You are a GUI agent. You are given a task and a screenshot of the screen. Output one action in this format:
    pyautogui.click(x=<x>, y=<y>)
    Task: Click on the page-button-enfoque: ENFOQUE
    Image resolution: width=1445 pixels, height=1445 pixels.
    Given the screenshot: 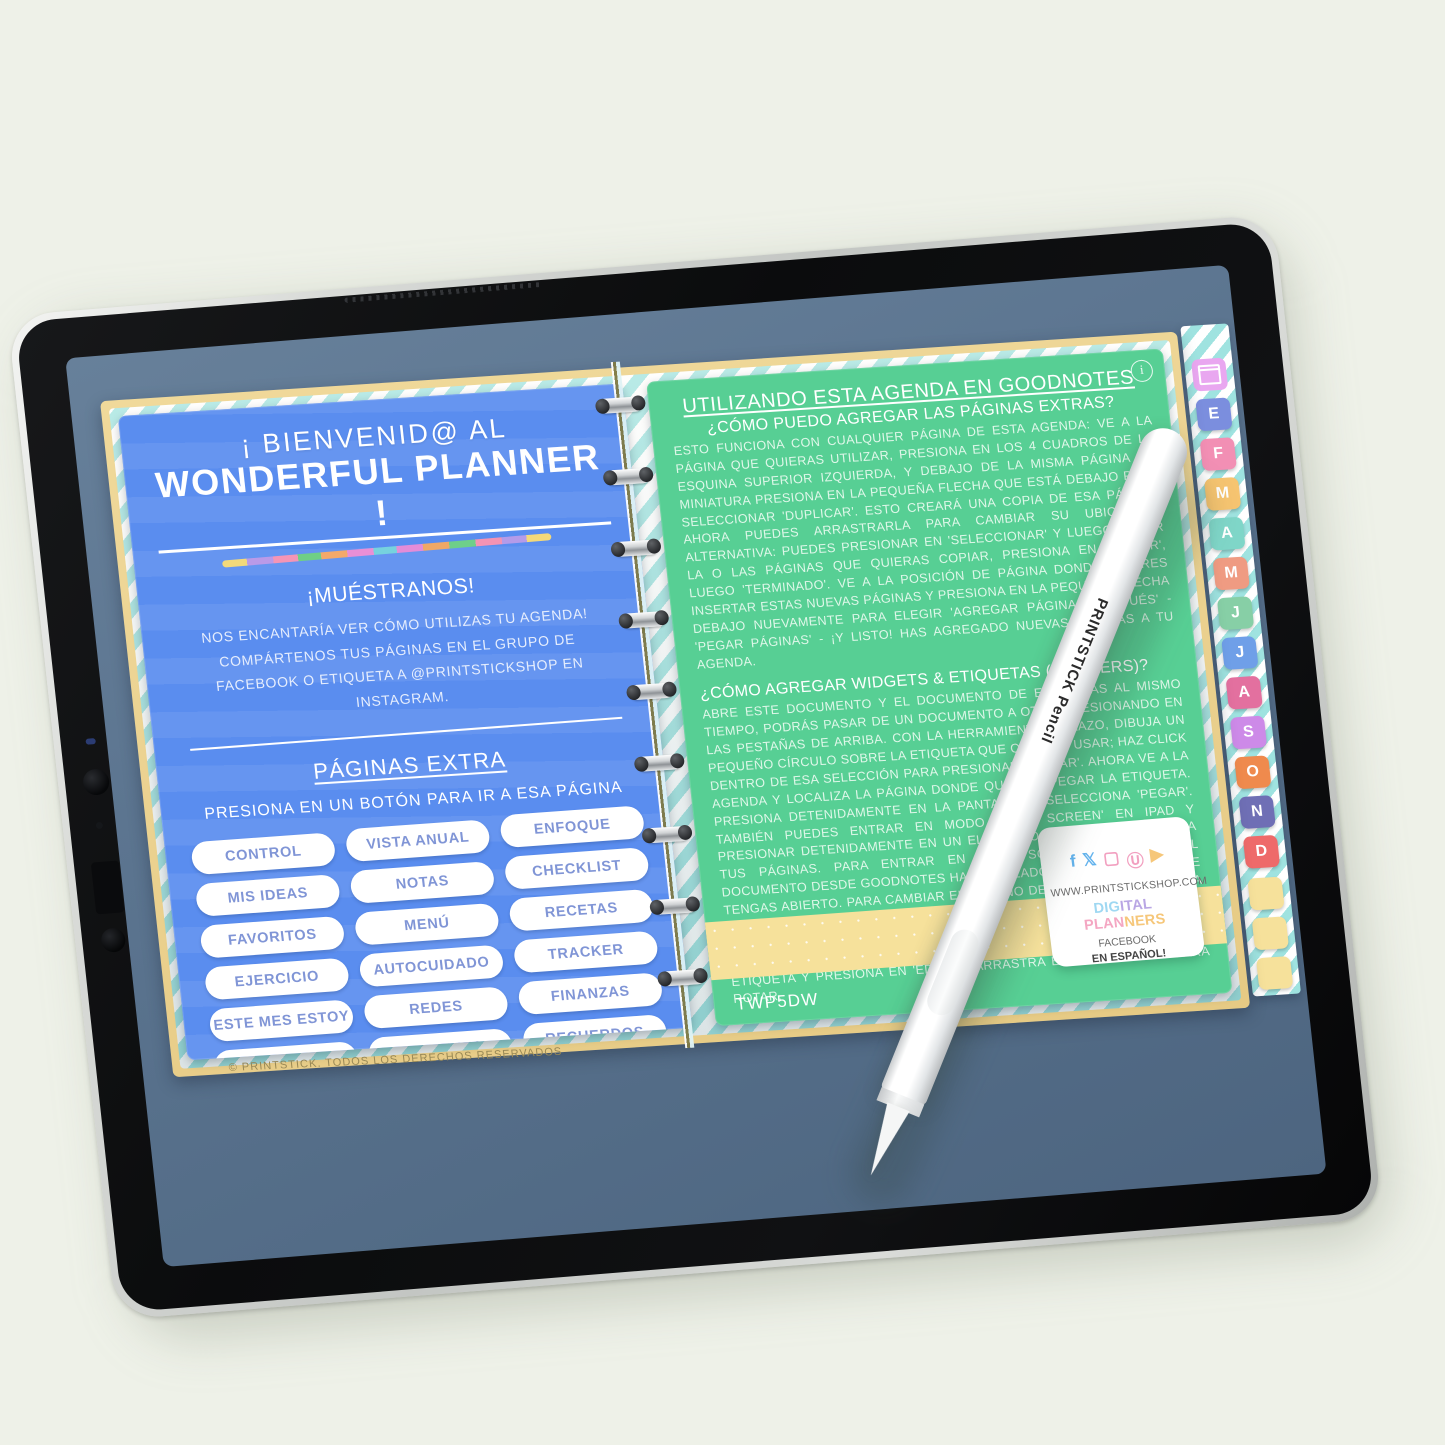 What is the action you would take?
    pyautogui.click(x=572, y=827)
    